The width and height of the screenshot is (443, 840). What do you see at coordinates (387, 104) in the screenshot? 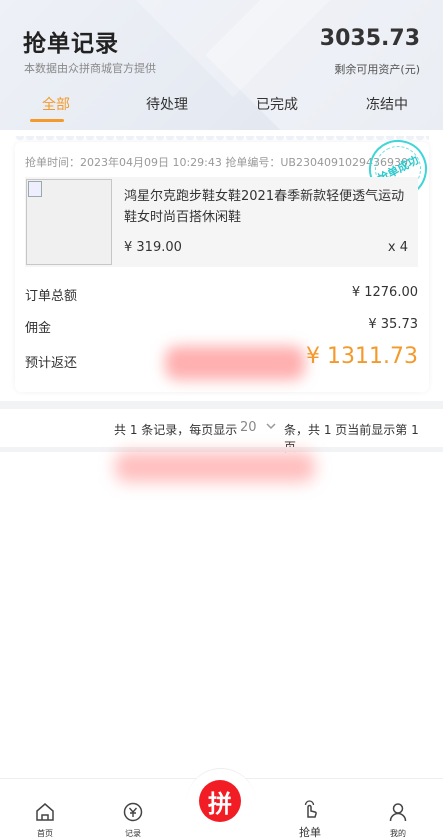
I see `tab-frozen: 冻结中` at bounding box center [387, 104].